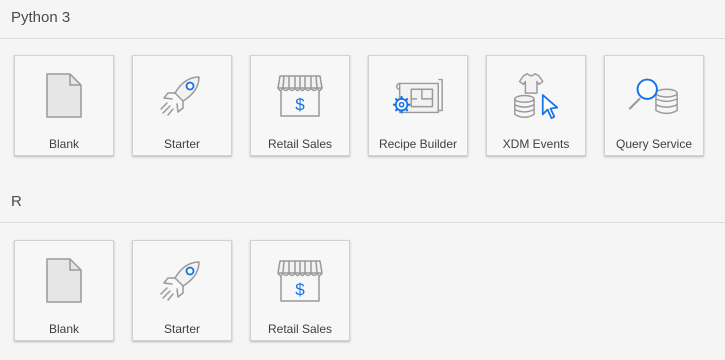 The width and height of the screenshot is (725, 360). I want to click on tile-label: XDM Events, so click(536, 144).